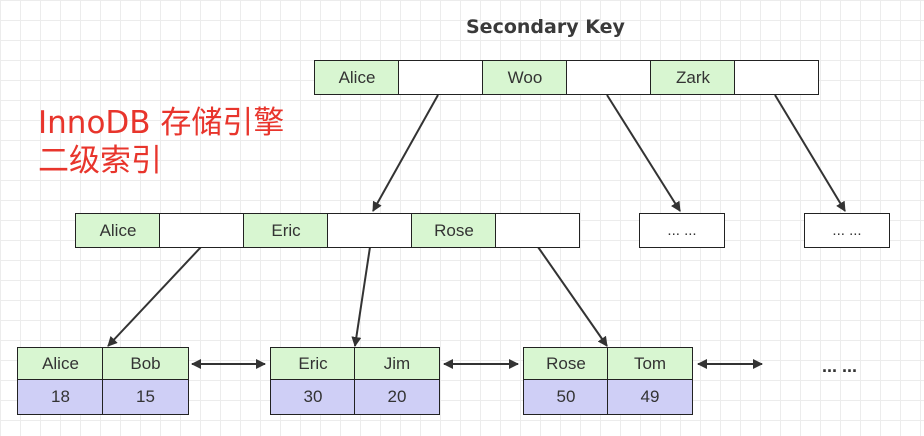 This screenshot has height=436, width=924. What do you see at coordinates (454, 230) in the screenshot?
I see `internal-key-cell: Rose` at bounding box center [454, 230].